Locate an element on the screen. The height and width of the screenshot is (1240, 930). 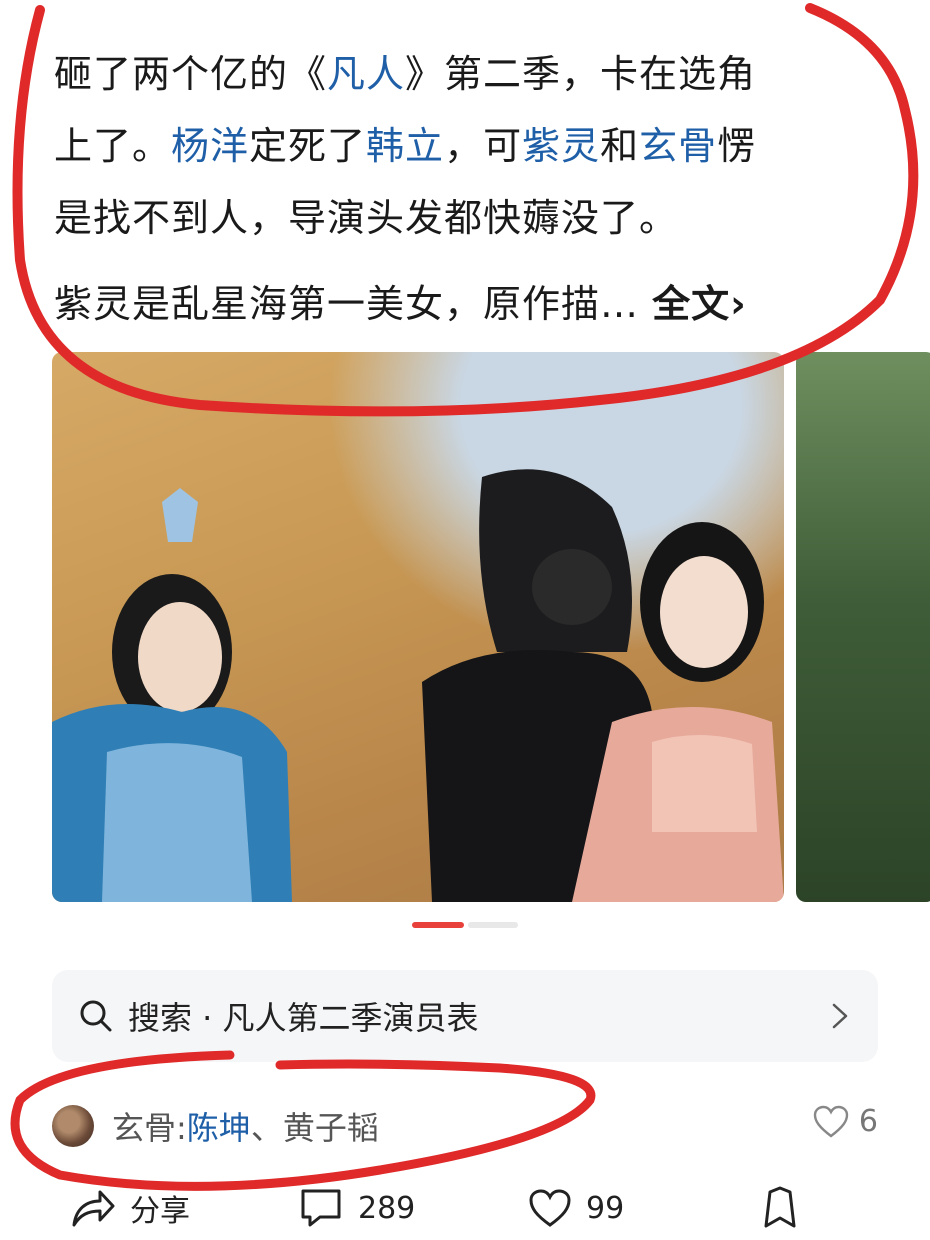
carousel-indicator is located at coordinates (465, 925).